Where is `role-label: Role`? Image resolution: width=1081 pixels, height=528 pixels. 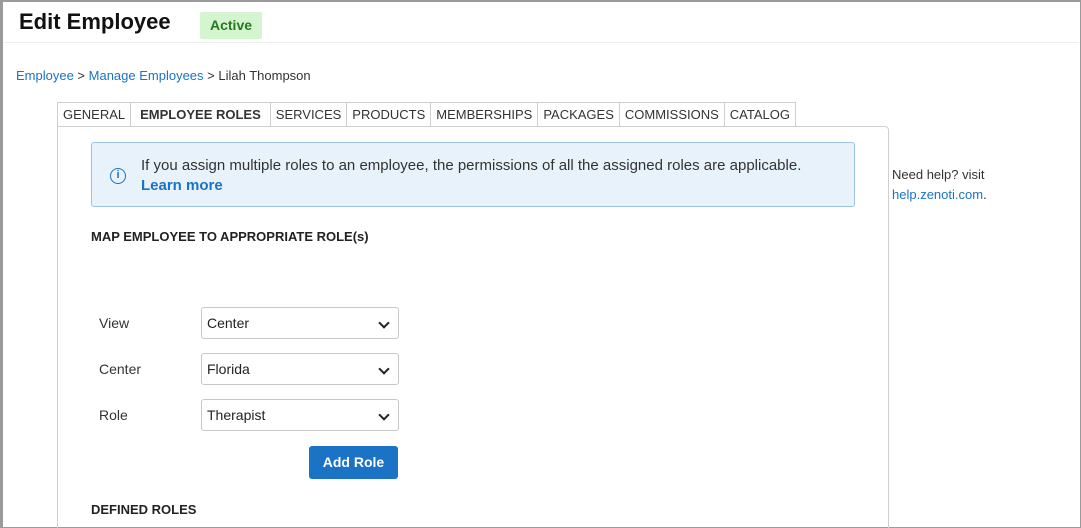 role-label: Role is located at coordinates (113, 415).